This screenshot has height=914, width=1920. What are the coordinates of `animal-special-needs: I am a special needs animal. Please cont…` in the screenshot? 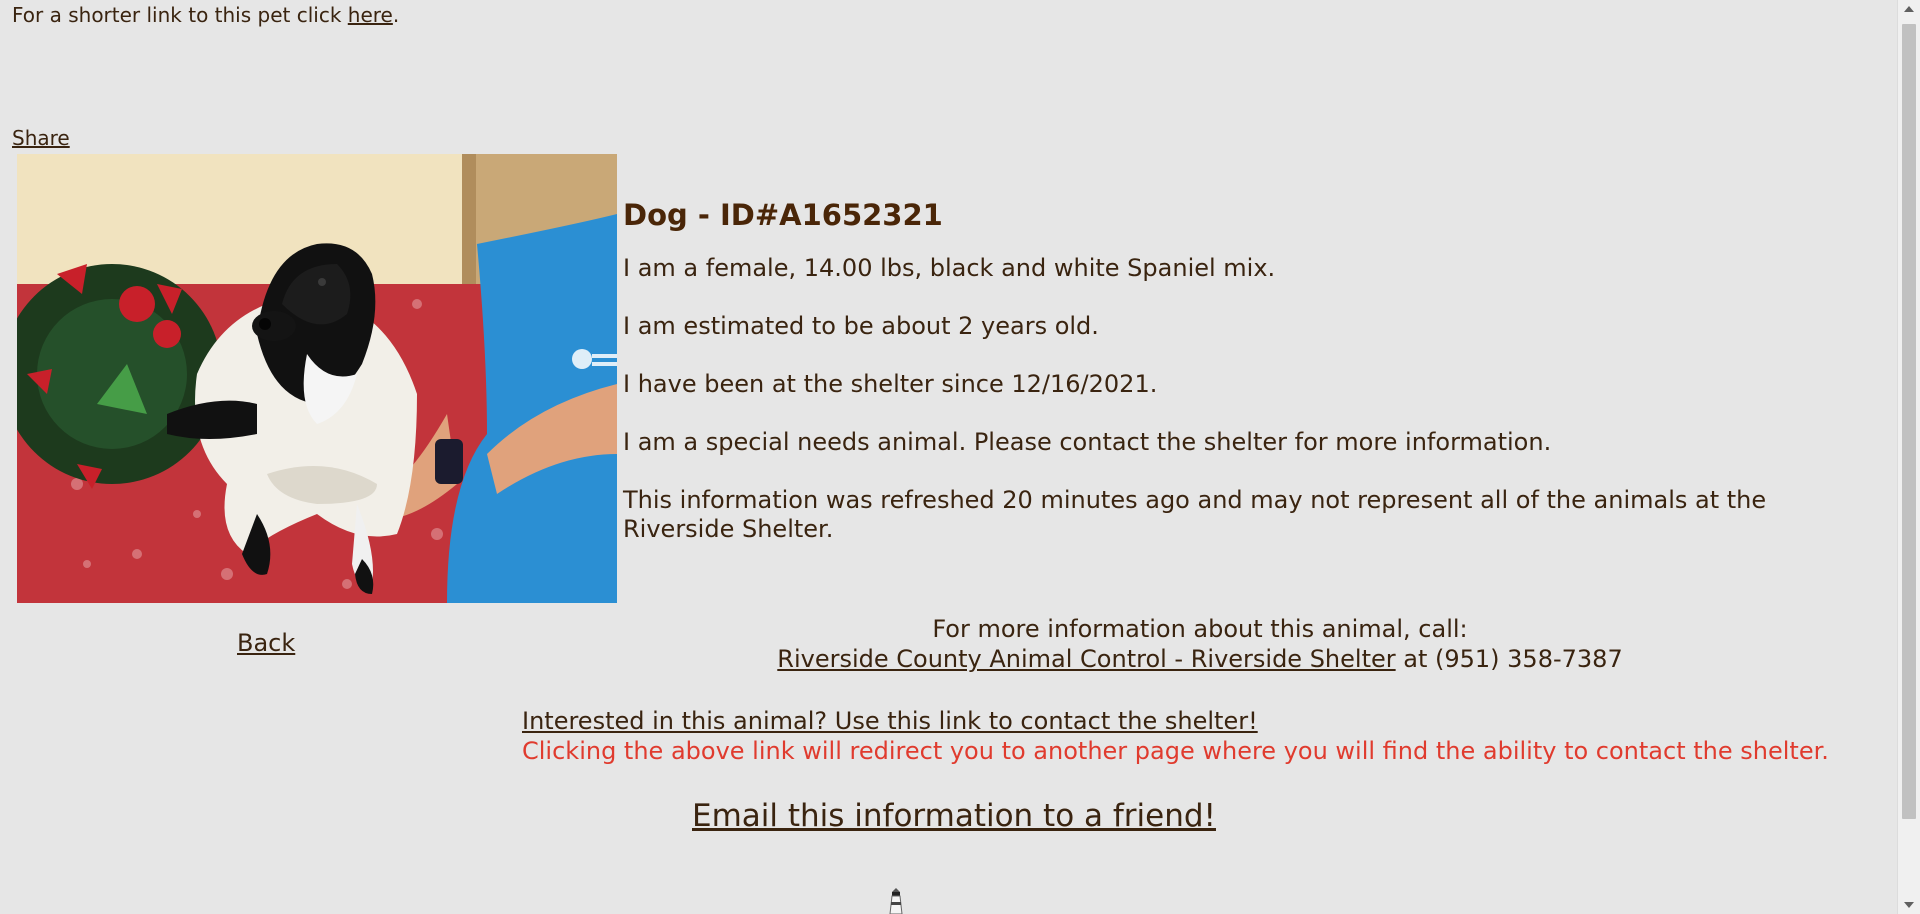 It's located at (1087, 442).